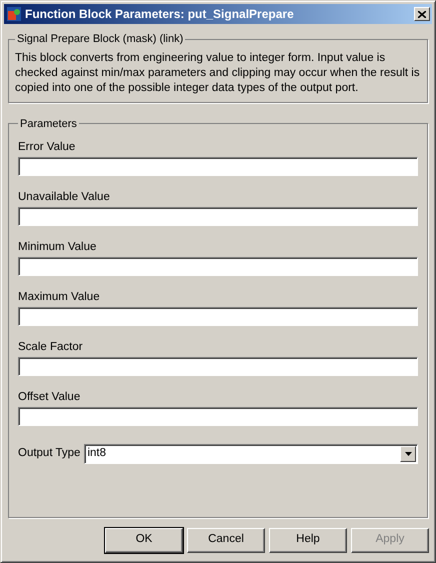 Image resolution: width=436 pixels, height=563 pixels. I want to click on field-label: Offset Value, so click(50, 397).